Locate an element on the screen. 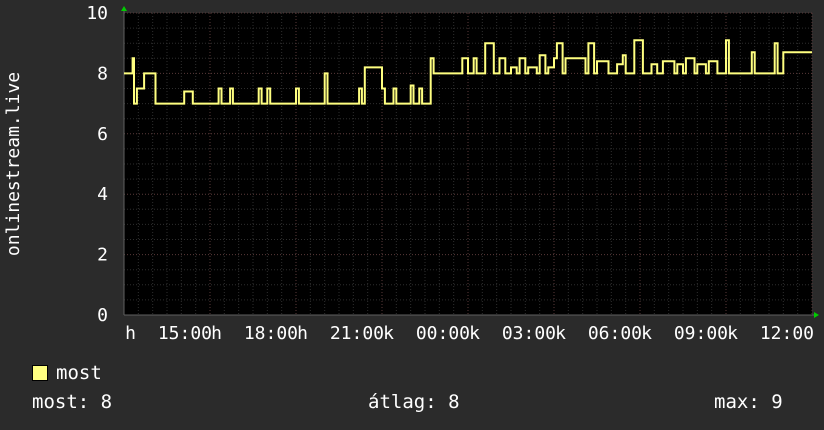  y-tick-label: 8 is located at coordinates (102, 73).